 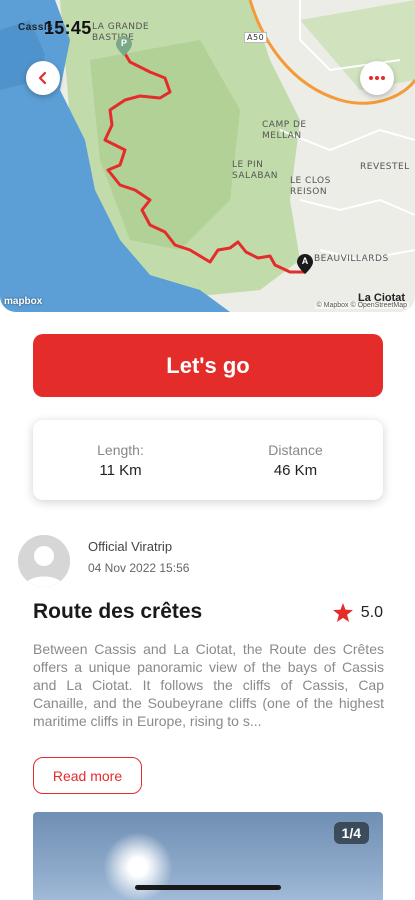 What do you see at coordinates (371, 612) in the screenshot?
I see `rating-value: 5.0` at bounding box center [371, 612].